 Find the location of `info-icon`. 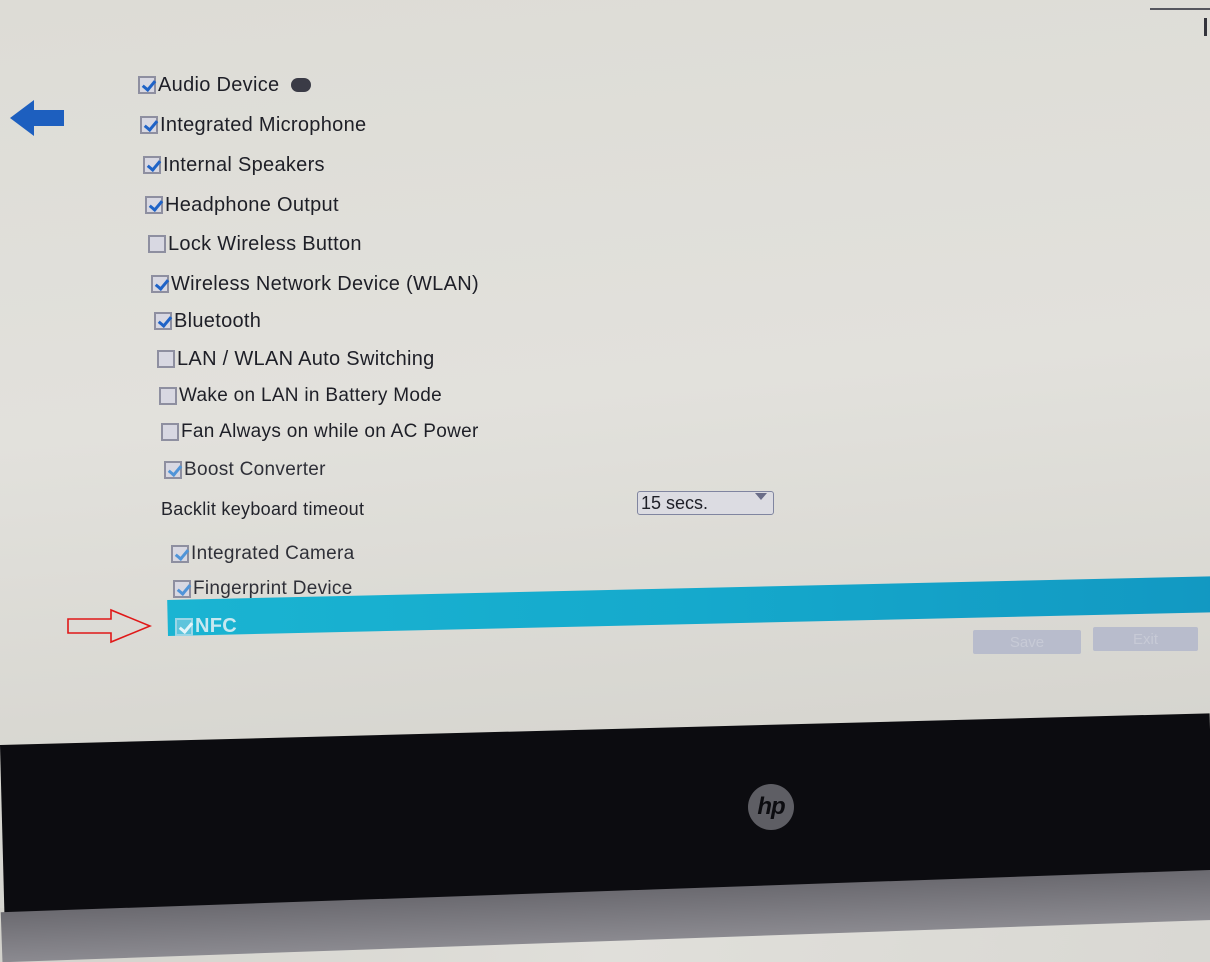

info-icon is located at coordinates (301, 85).